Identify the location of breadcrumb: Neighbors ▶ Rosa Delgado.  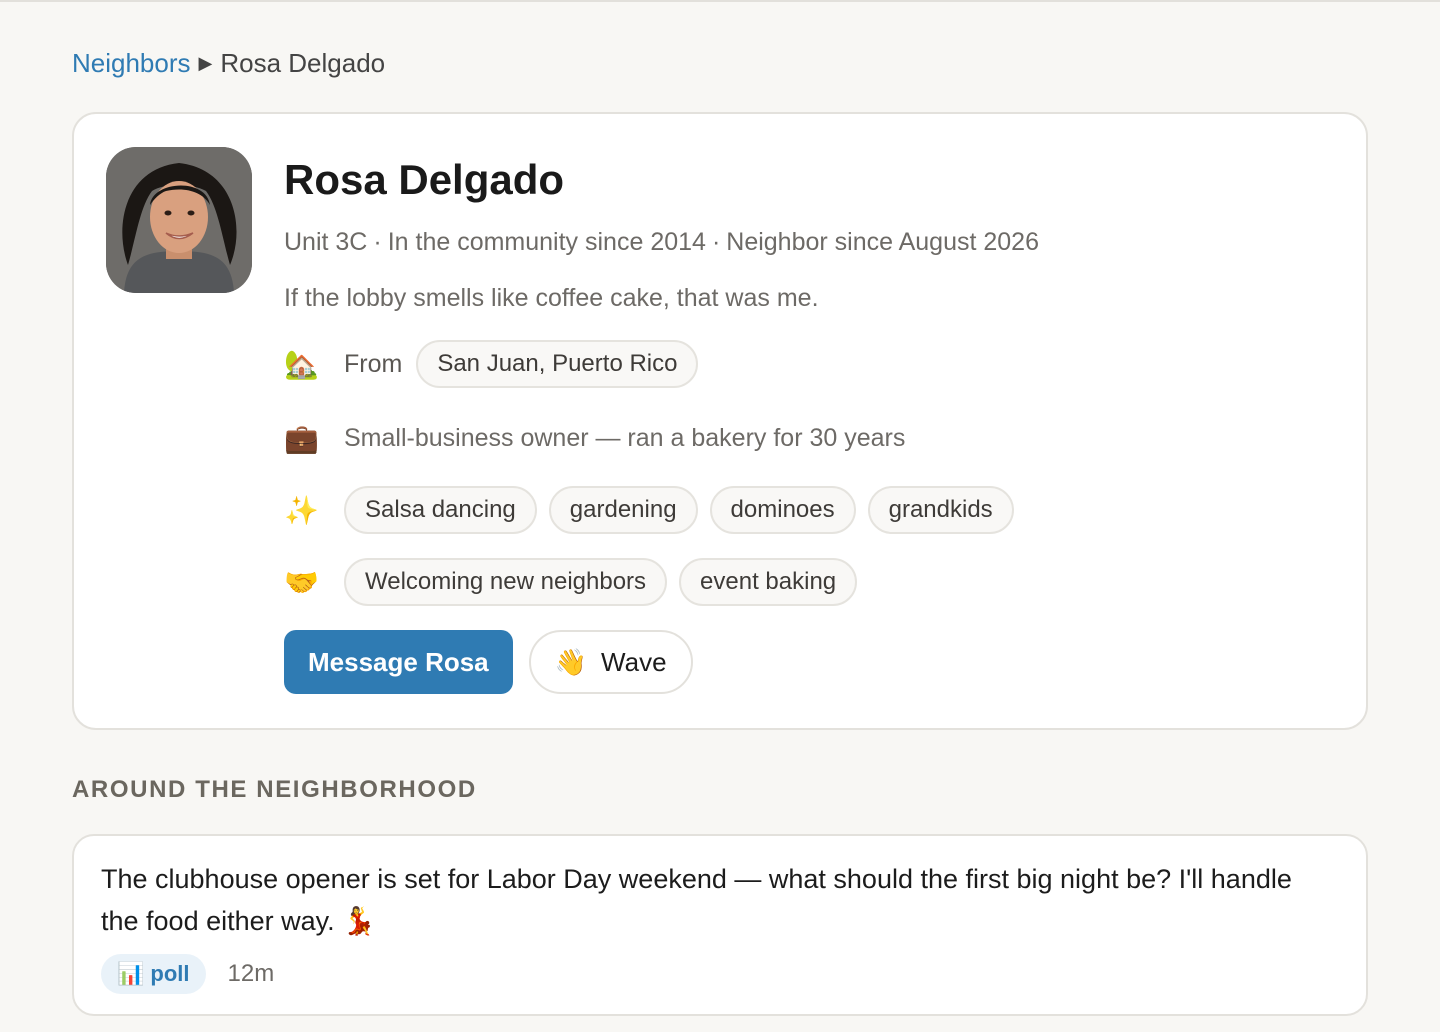
(228, 63).